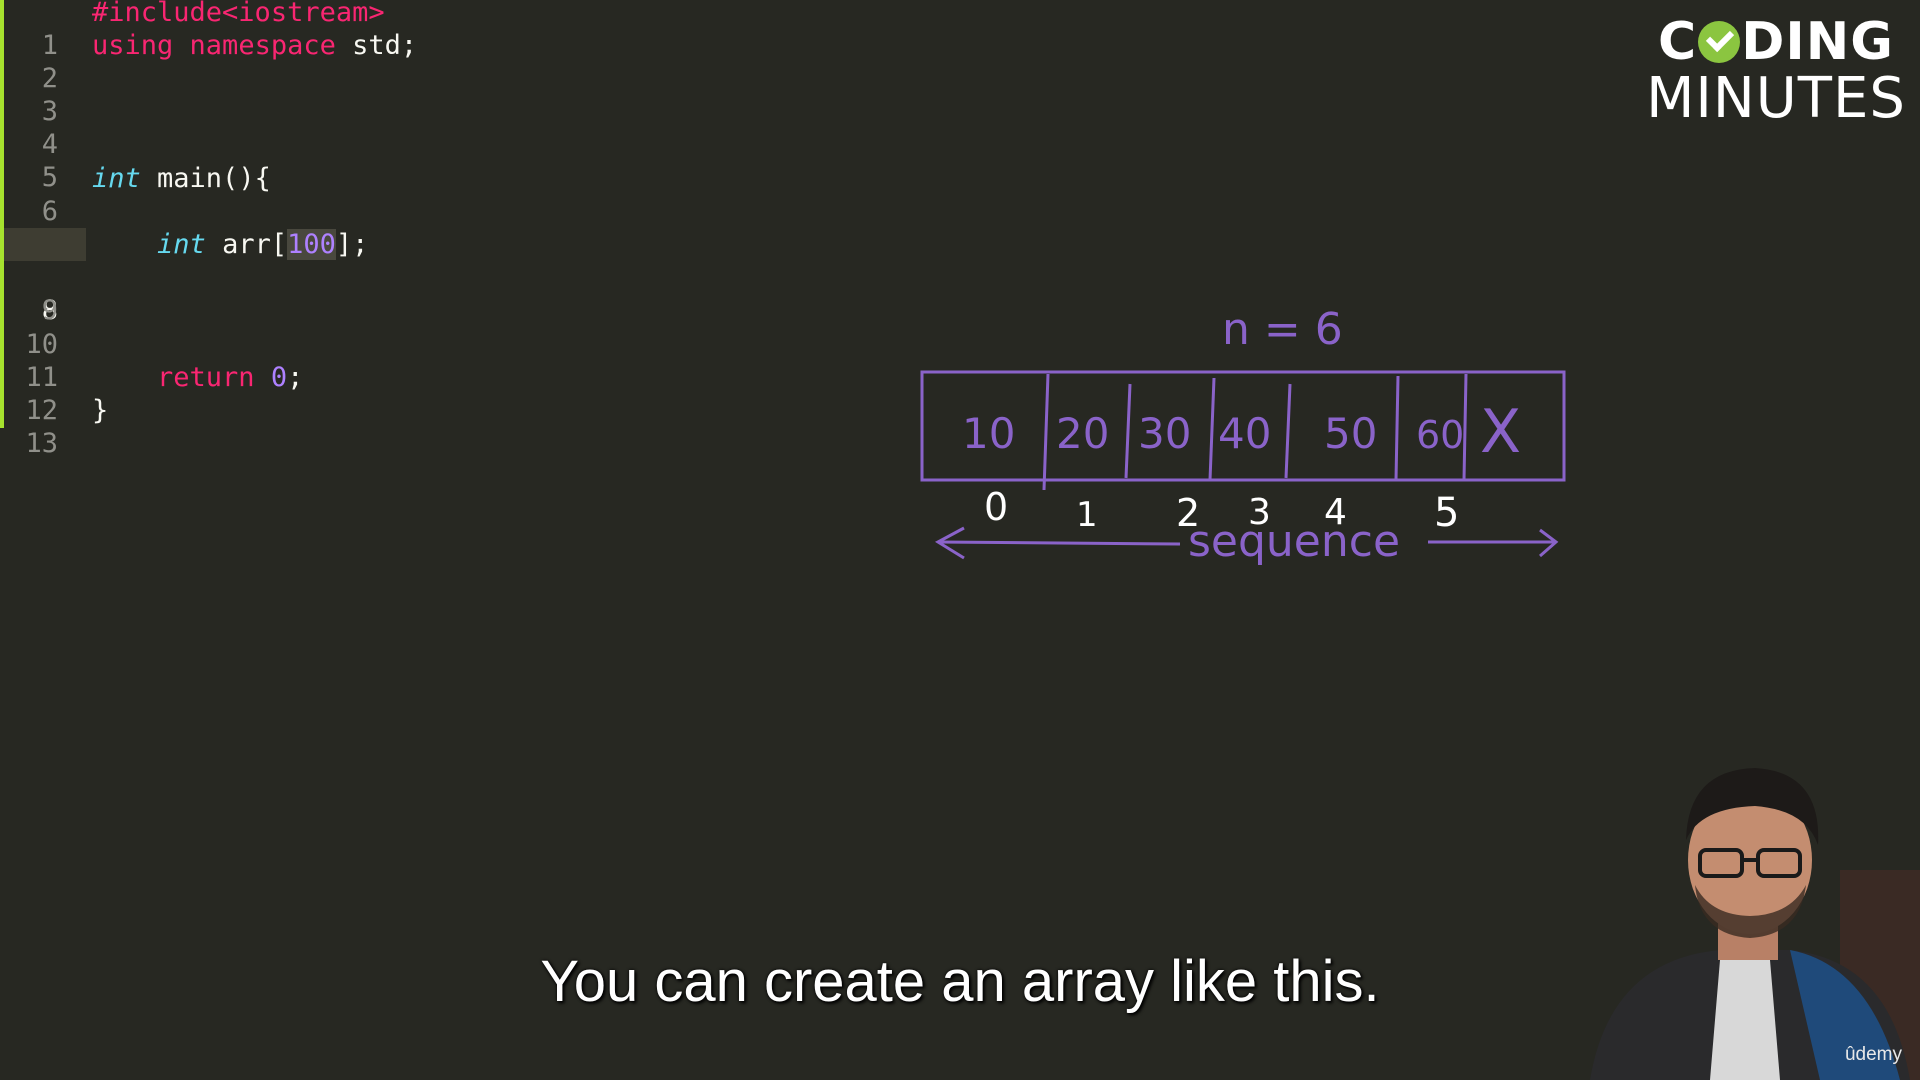 The width and height of the screenshot is (1920, 1080). I want to click on cell-value: 20, so click(1082, 433).